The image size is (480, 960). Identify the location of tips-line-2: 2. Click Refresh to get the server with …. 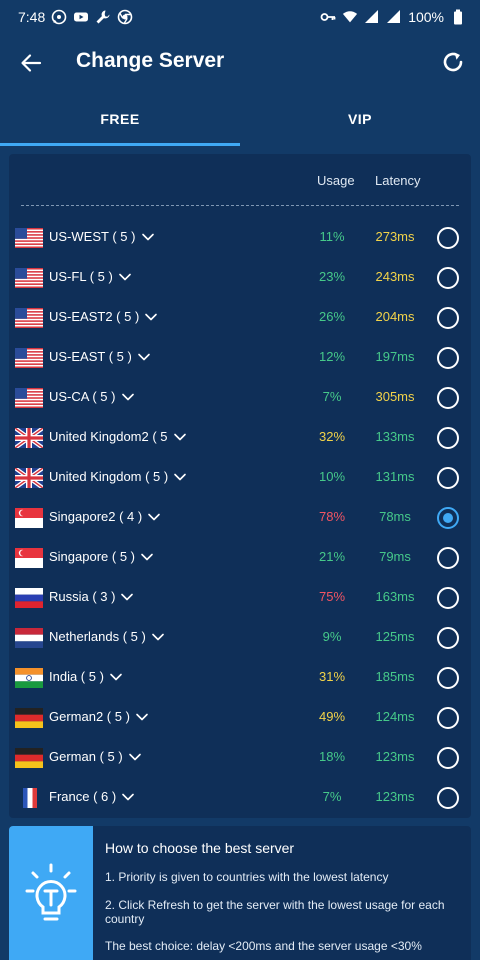
(275, 912).